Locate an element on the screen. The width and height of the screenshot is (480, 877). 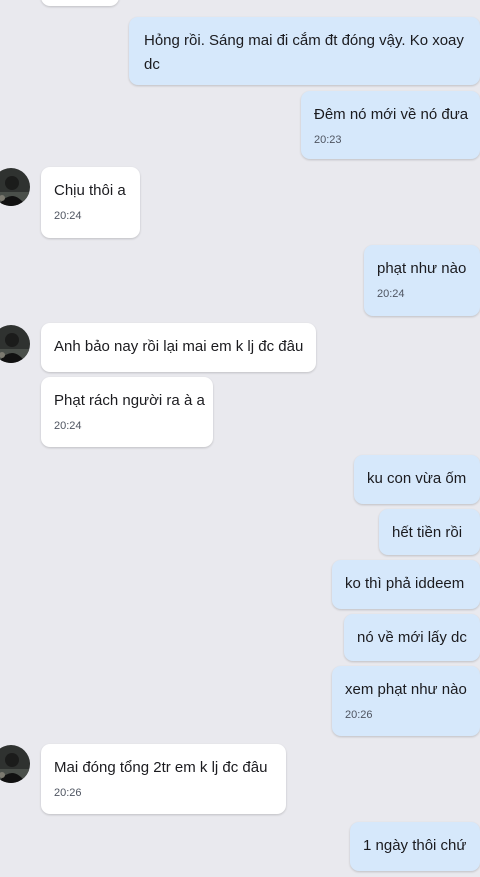
message-bubble-outgoing: ko thì phả iddeem is located at coordinates (406, 584).